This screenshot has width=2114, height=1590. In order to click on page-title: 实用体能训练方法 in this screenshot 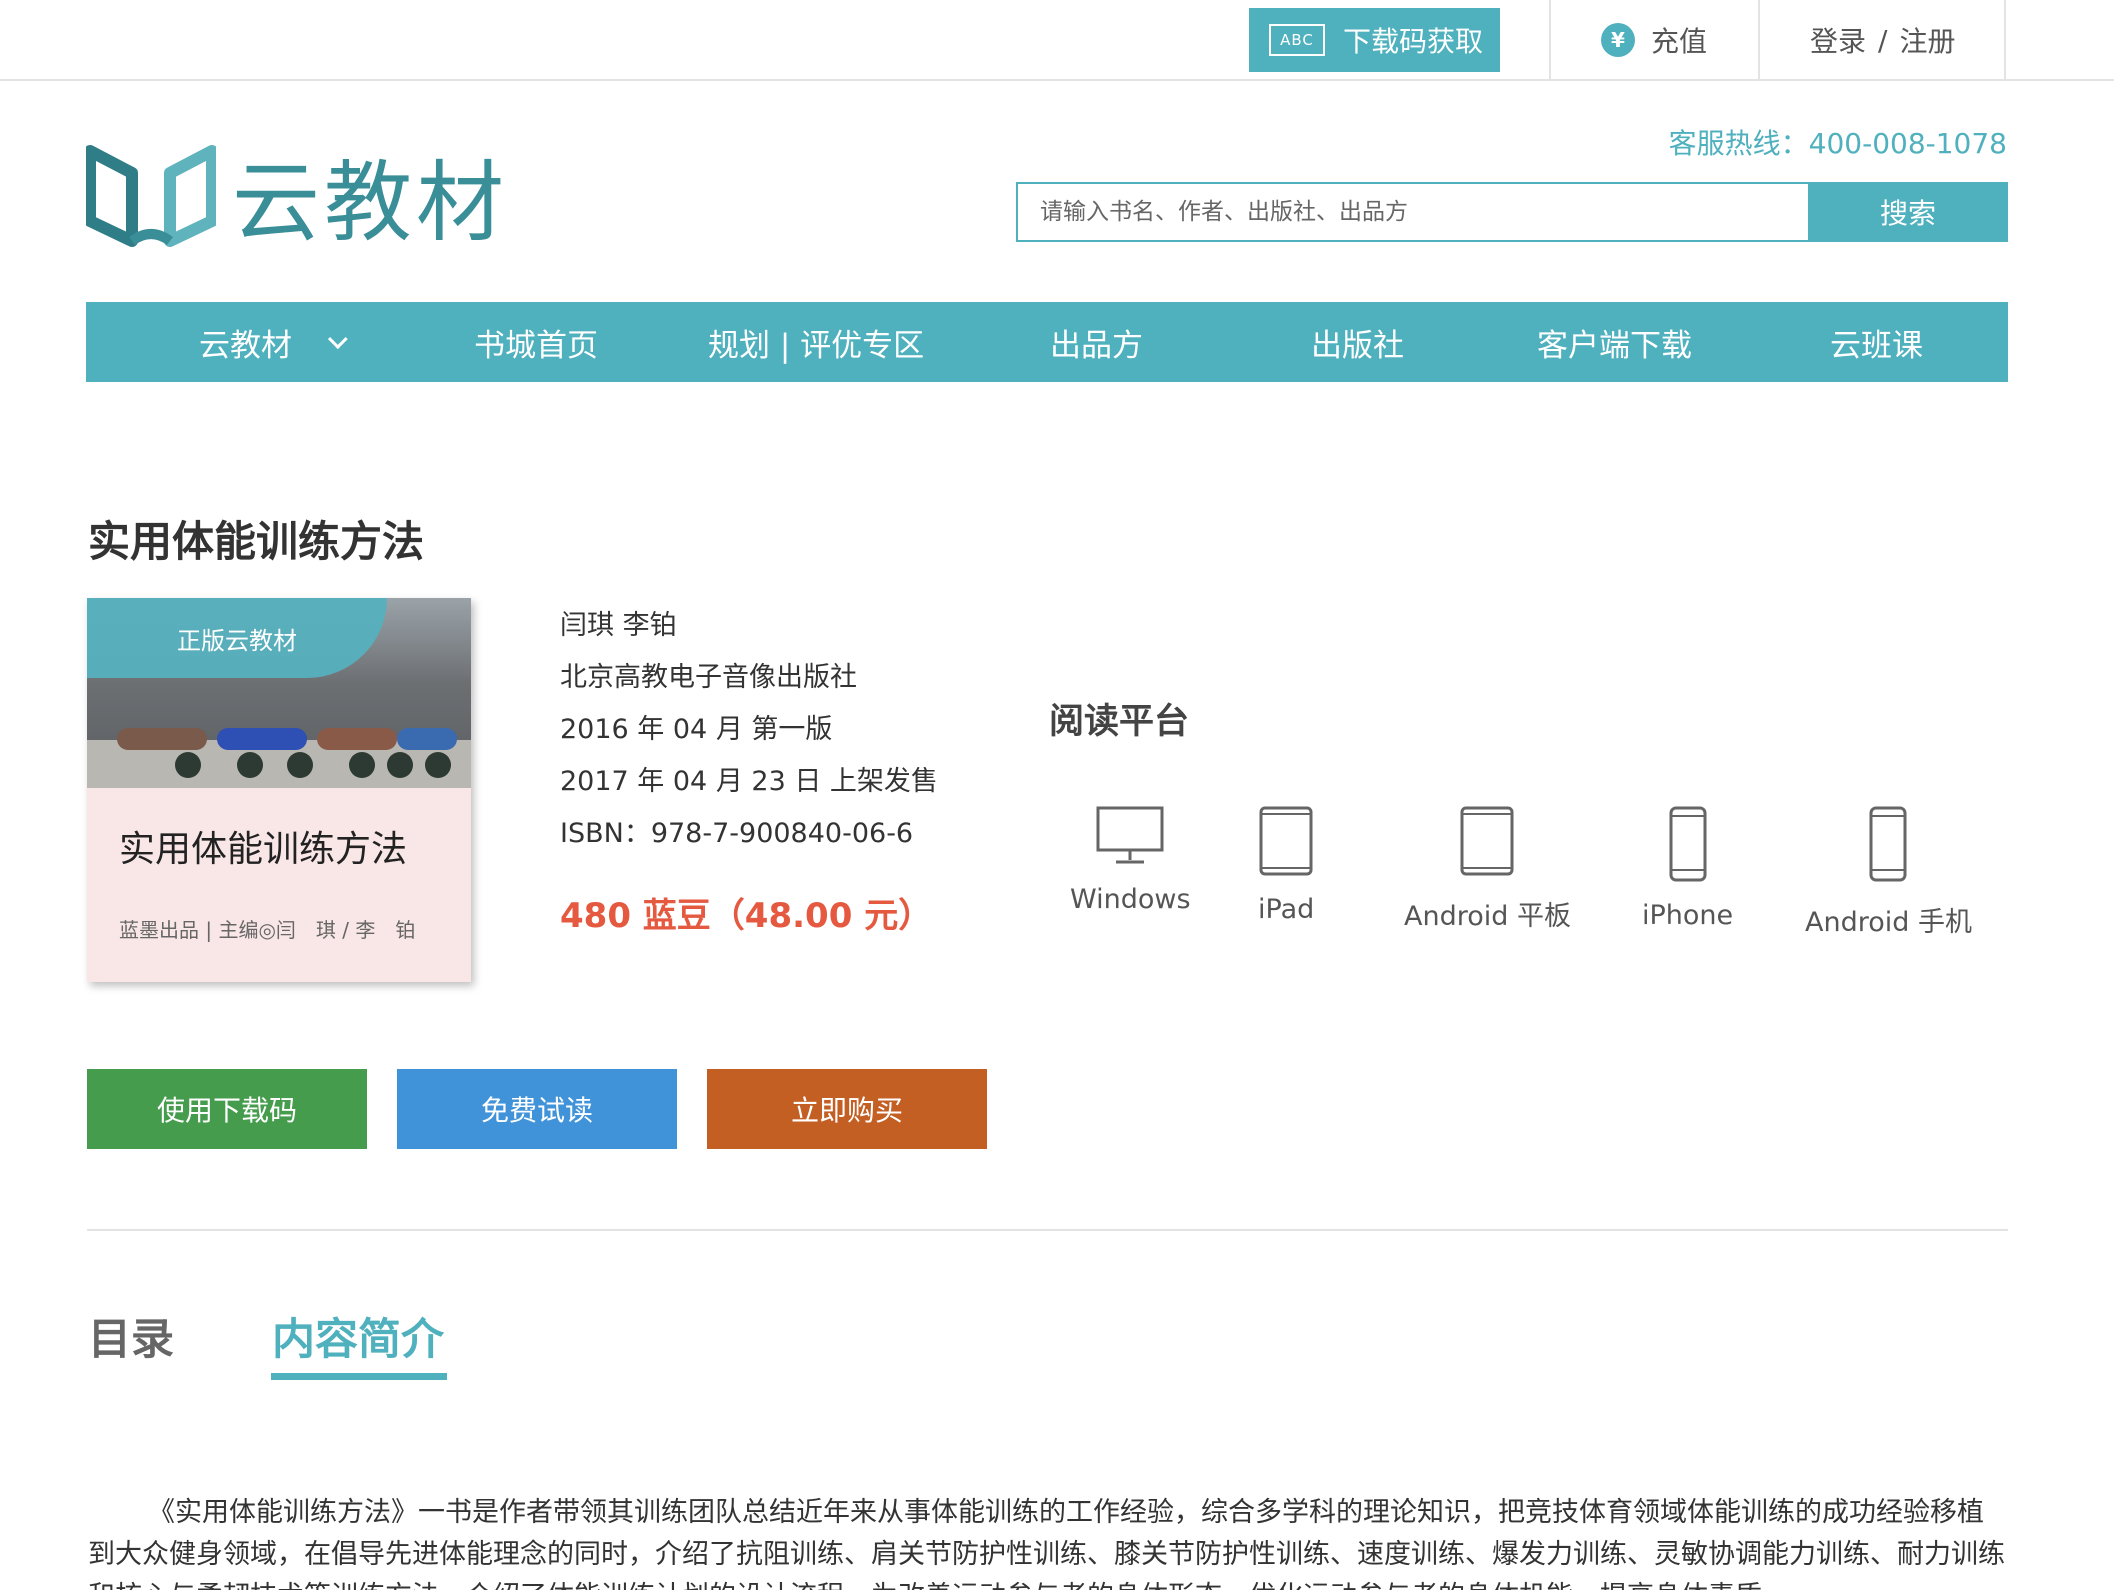, I will do `click(256, 541)`.